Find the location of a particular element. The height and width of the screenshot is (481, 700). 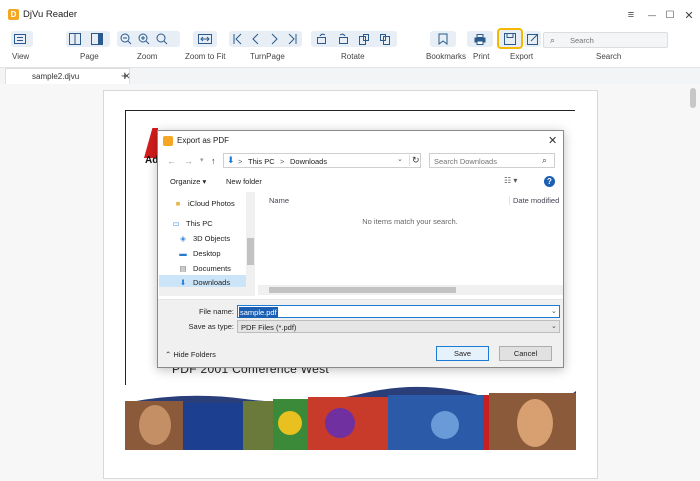

view-label: View is located at coordinates (21, 56).